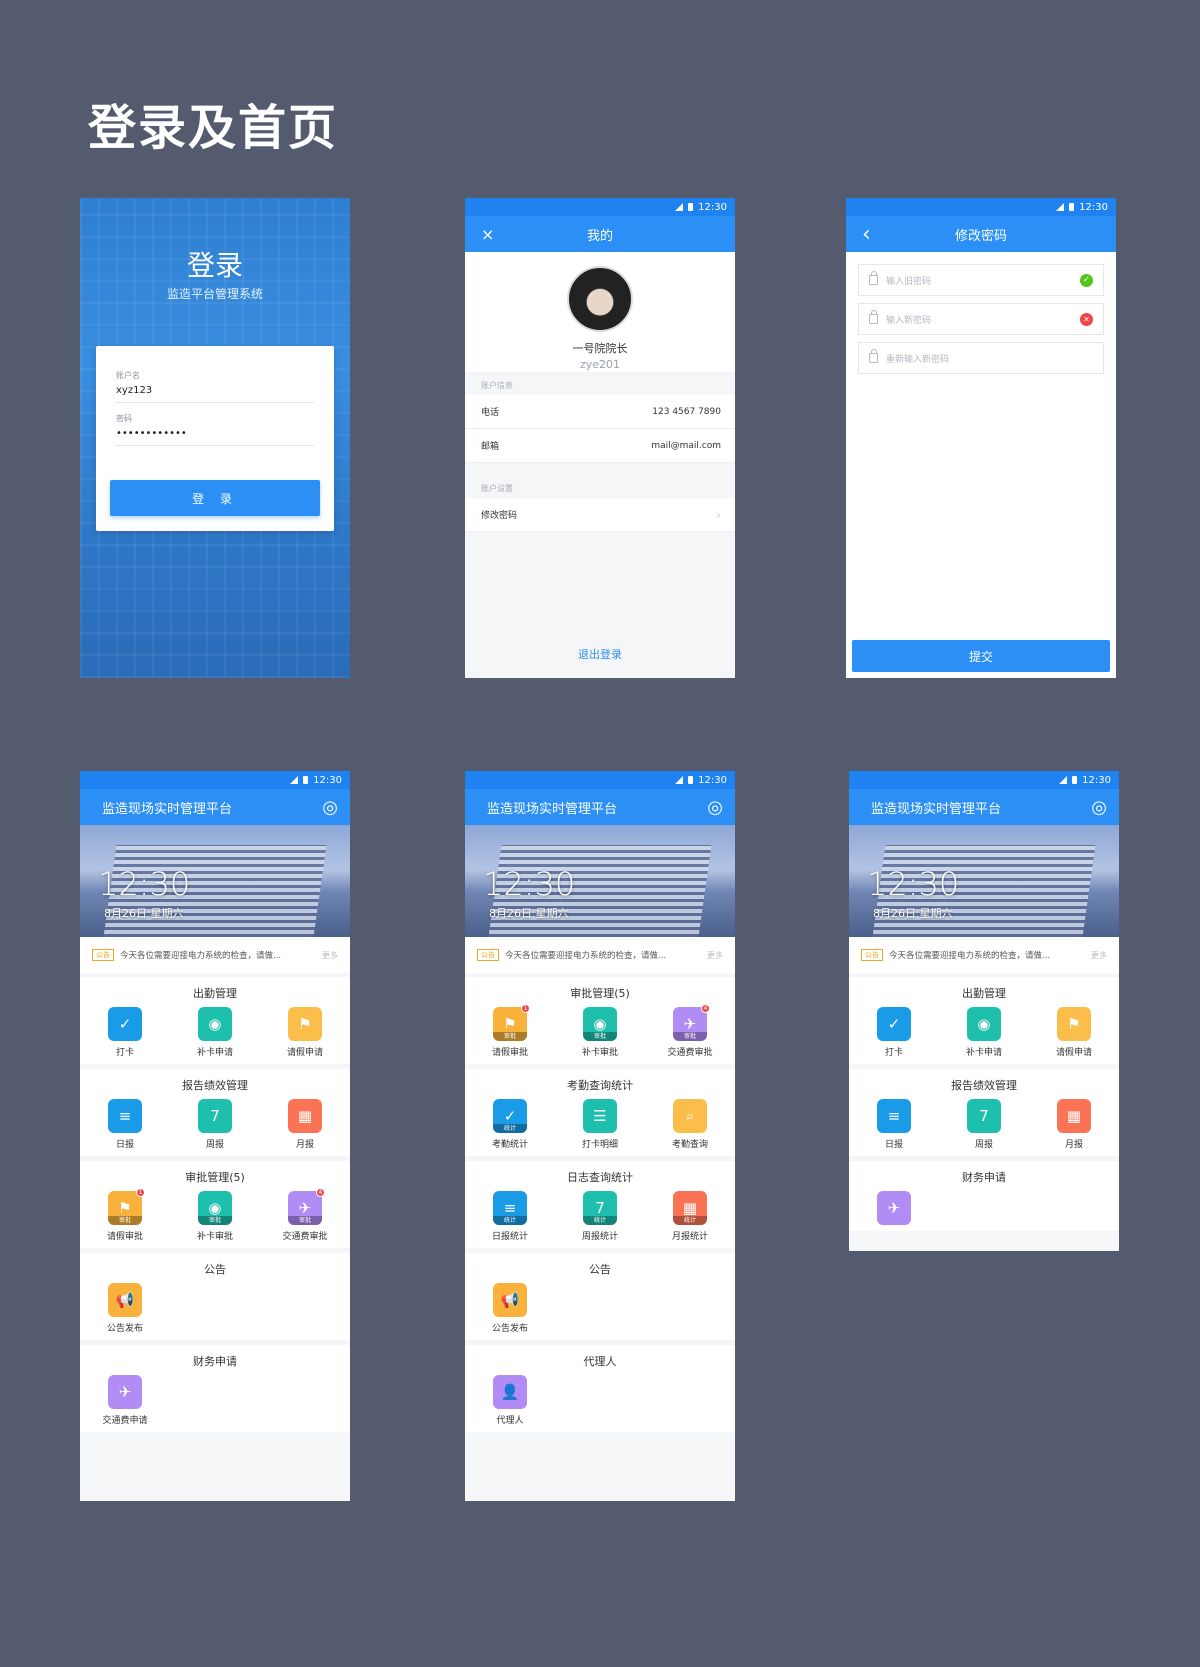  Describe the element at coordinates (984, 993) in the screenshot. I see `group-title: 出勤管理` at that location.